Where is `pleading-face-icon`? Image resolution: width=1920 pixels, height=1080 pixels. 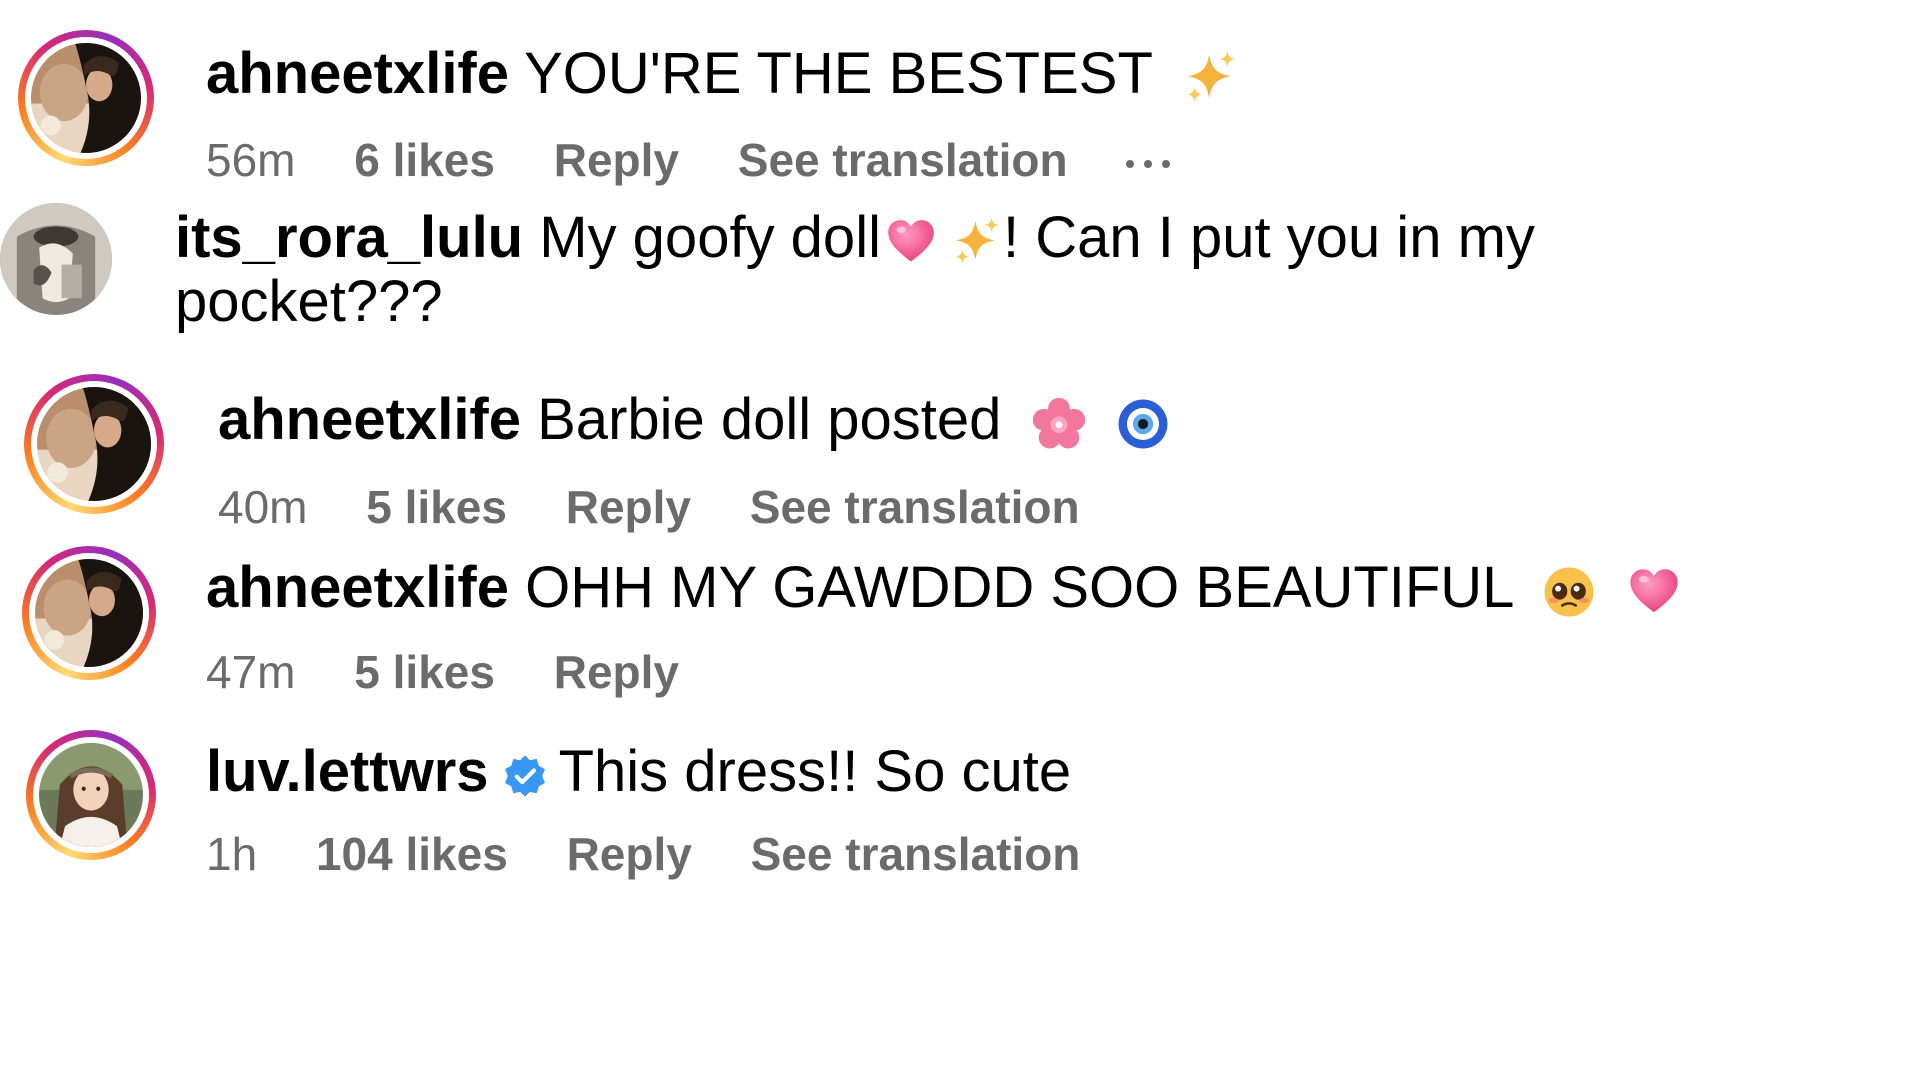 pleading-face-icon is located at coordinates (1569, 592).